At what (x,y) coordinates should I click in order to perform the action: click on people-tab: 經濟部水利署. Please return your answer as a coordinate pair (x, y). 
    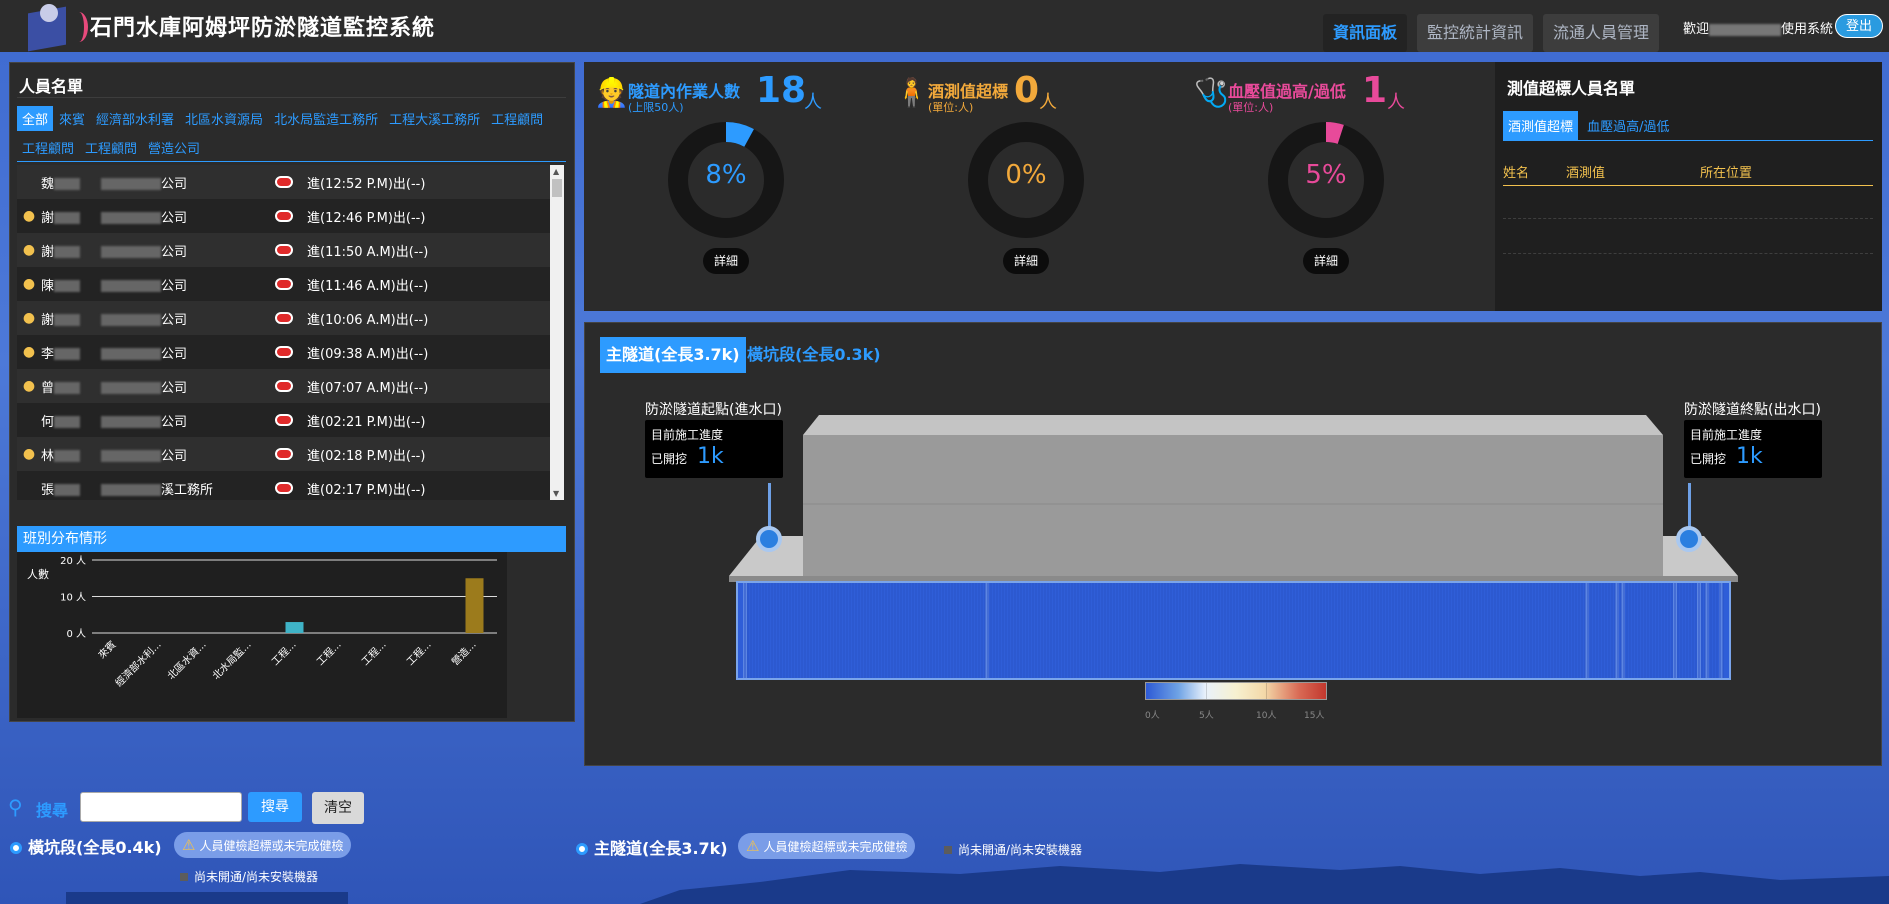
    Looking at the image, I should click on (135, 118).